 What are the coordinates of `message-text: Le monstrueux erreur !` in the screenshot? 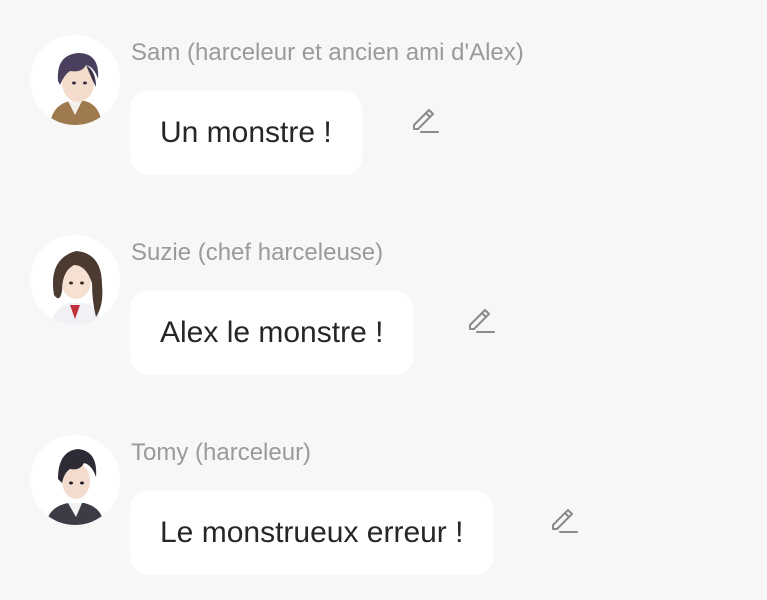 It's located at (312, 532).